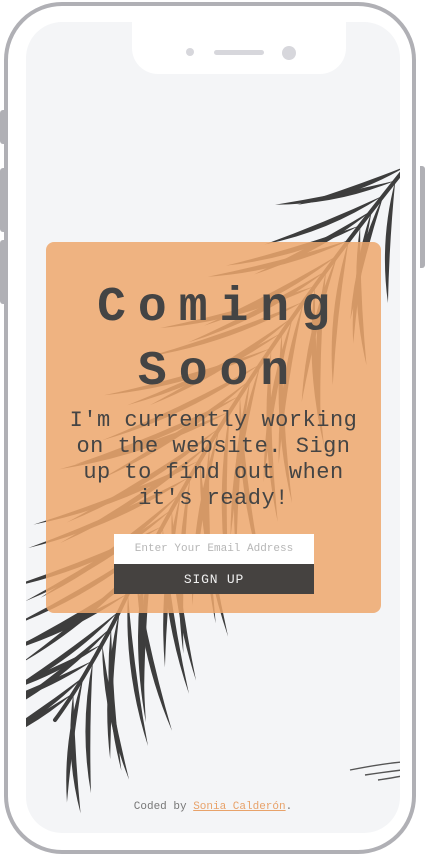 Image resolution: width=426 pixels, height=857 pixels. What do you see at coordinates (239, 48) in the screenshot?
I see `phone-notch` at bounding box center [239, 48].